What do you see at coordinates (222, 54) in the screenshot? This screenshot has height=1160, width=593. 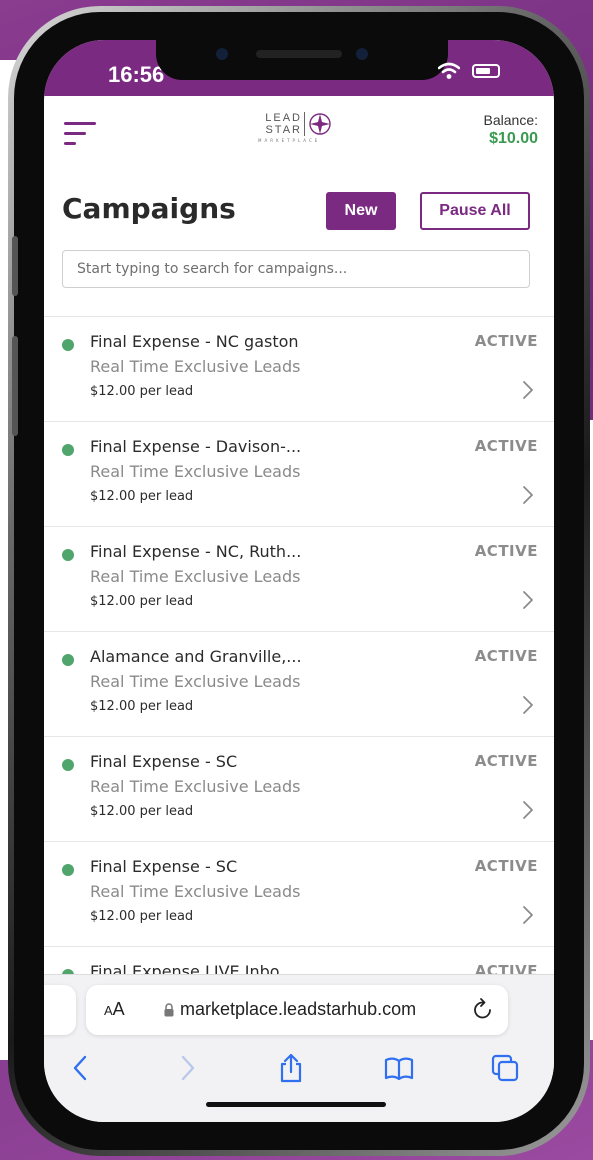 I see `camera-icon` at bounding box center [222, 54].